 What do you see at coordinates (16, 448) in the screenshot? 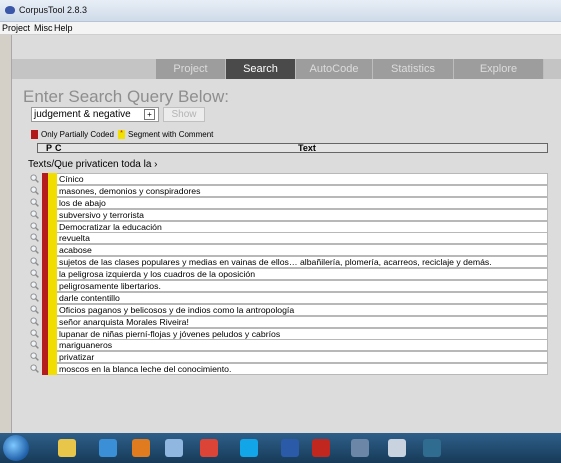
I see `start-button` at bounding box center [16, 448].